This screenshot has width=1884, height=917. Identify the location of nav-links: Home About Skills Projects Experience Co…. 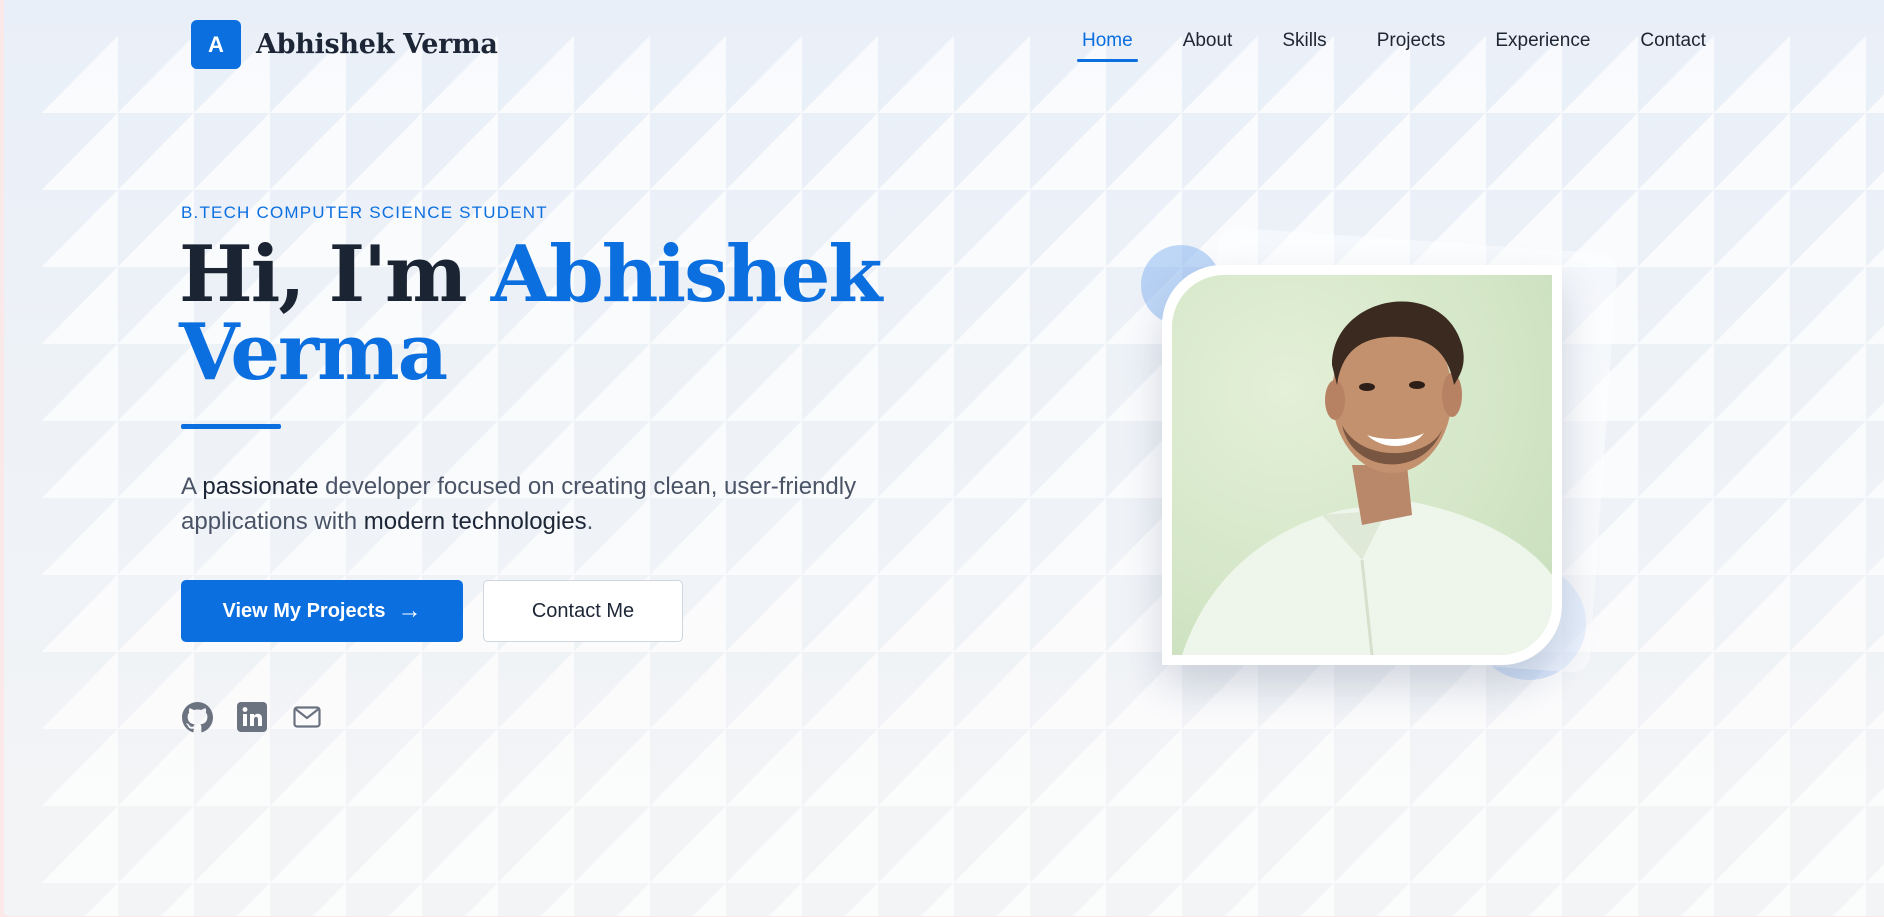
(1416, 47).